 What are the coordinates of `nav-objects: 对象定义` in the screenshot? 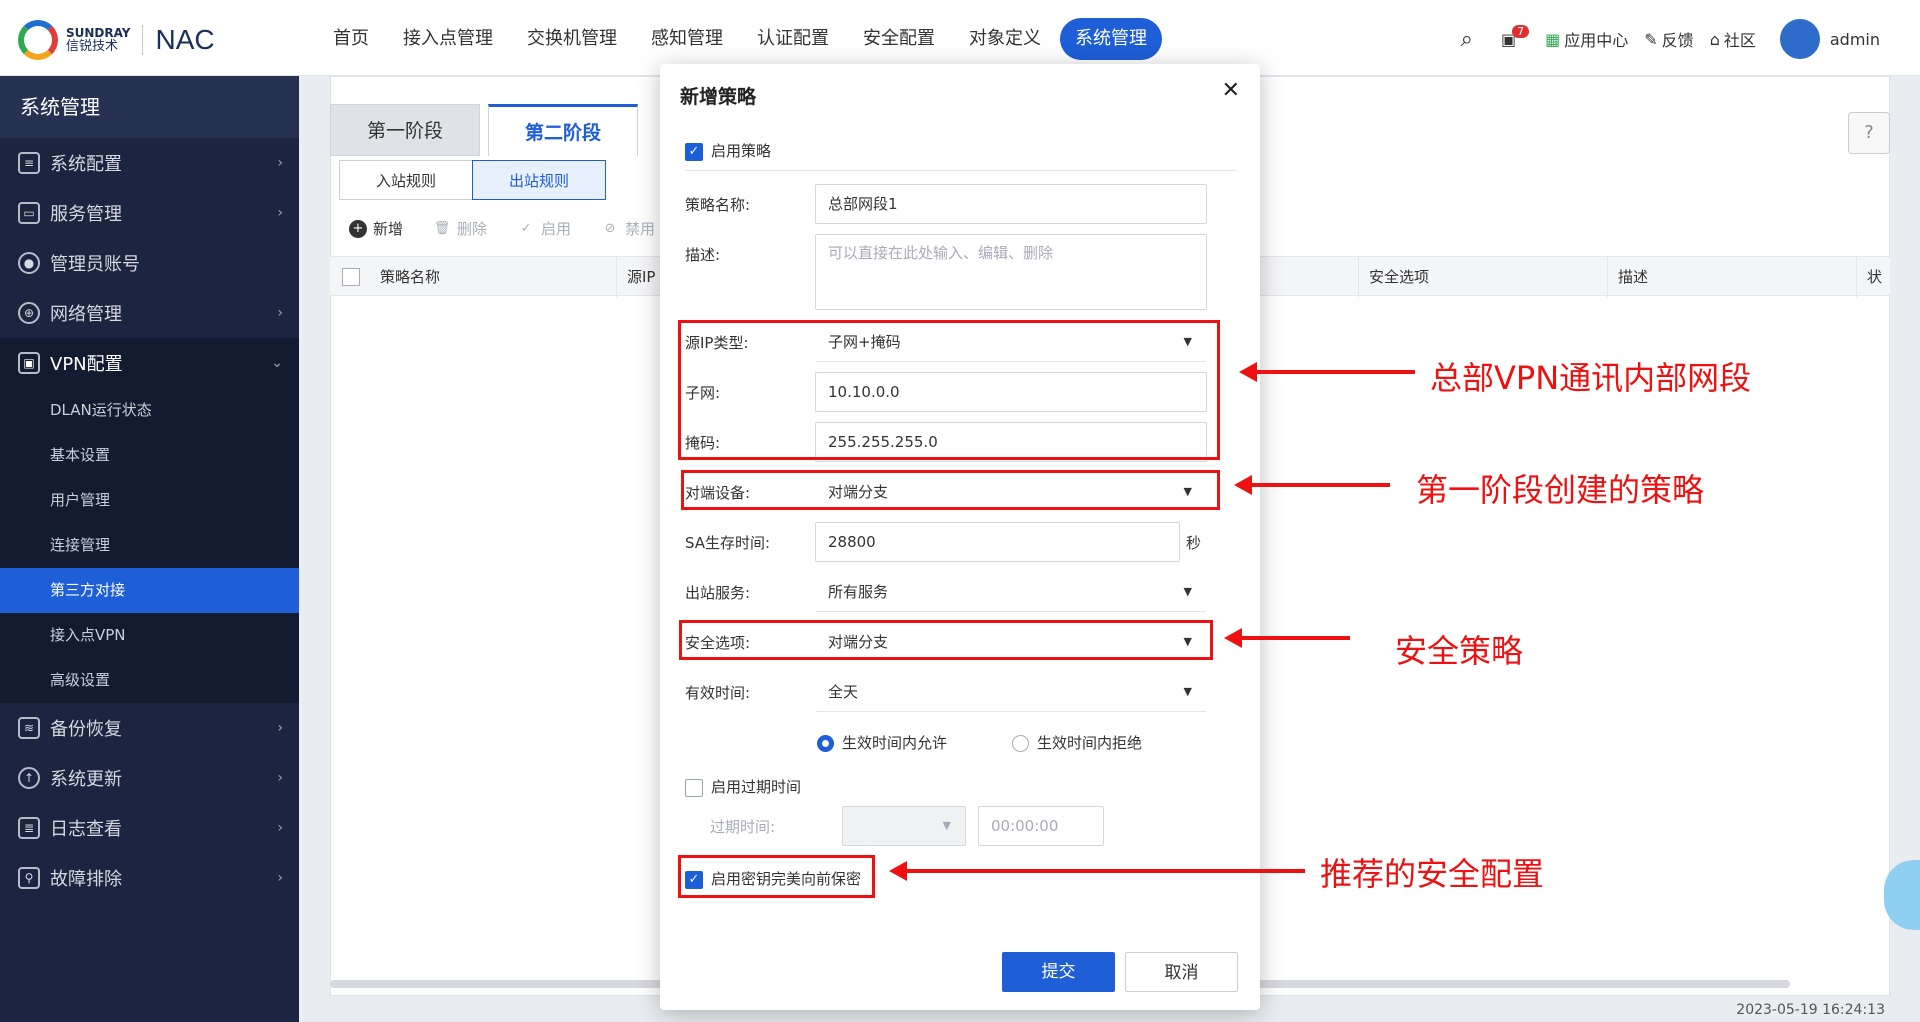 It's located at (1005, 39).